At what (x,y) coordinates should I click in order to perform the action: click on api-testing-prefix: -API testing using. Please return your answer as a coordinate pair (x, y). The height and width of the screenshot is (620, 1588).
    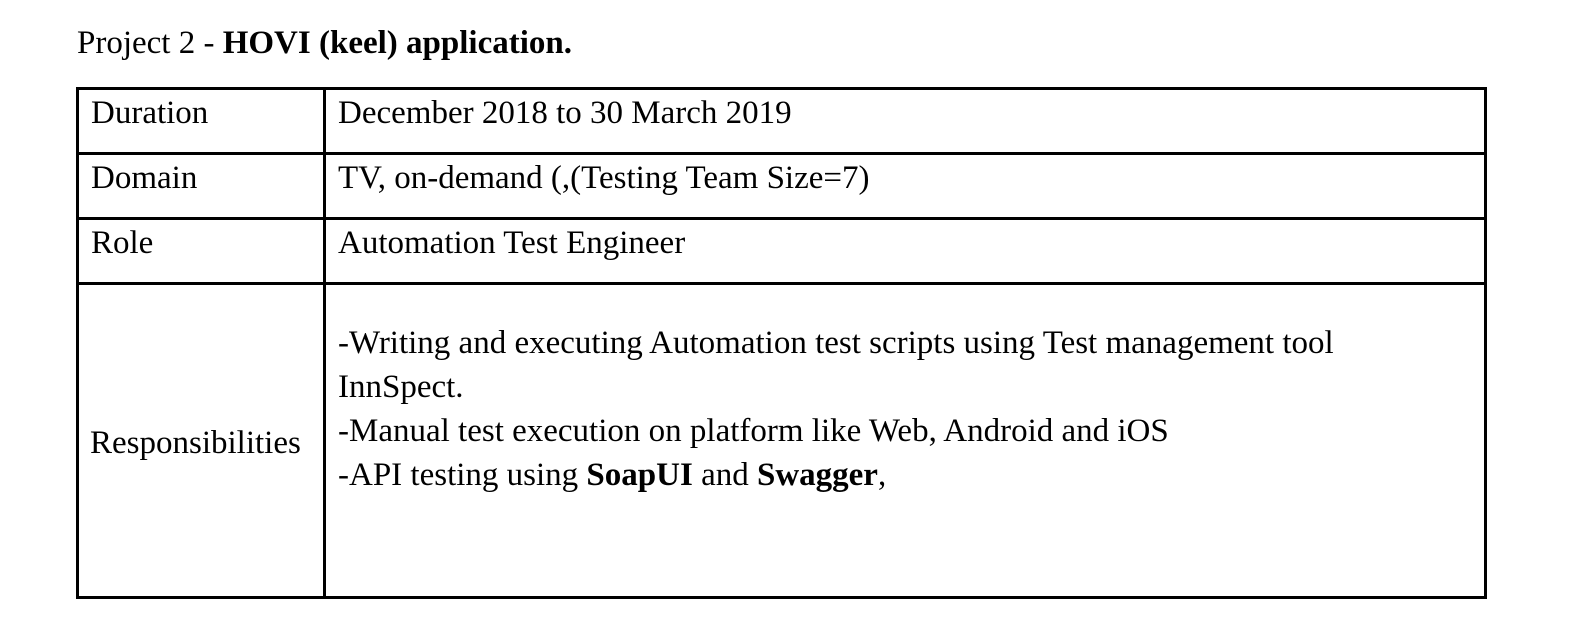
    Looking at the image, I should click on (462, 475).